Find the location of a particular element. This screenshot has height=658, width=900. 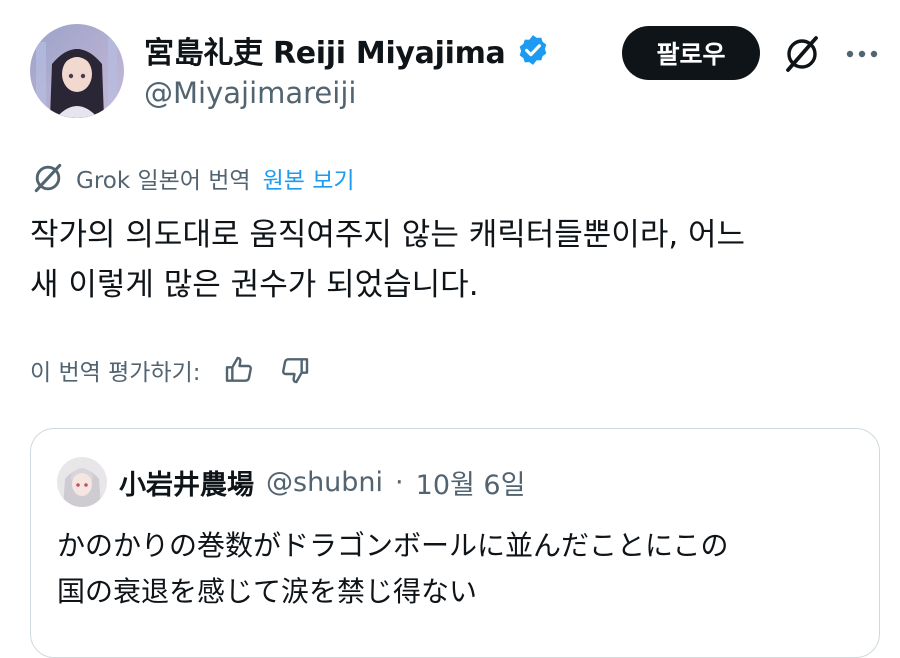

quoted-text-line: 国の衰退を感じて涙を禁じ得ない is located at coordinates (267, 591).